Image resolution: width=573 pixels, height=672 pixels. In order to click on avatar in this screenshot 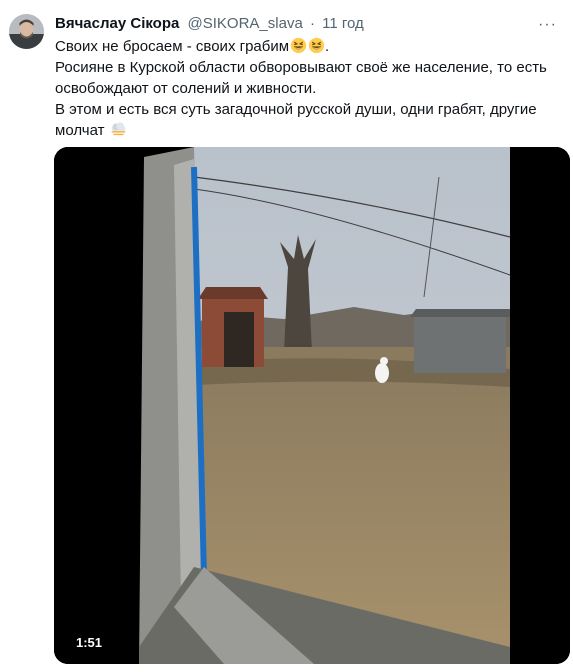, I will do `click(26, 31)`.